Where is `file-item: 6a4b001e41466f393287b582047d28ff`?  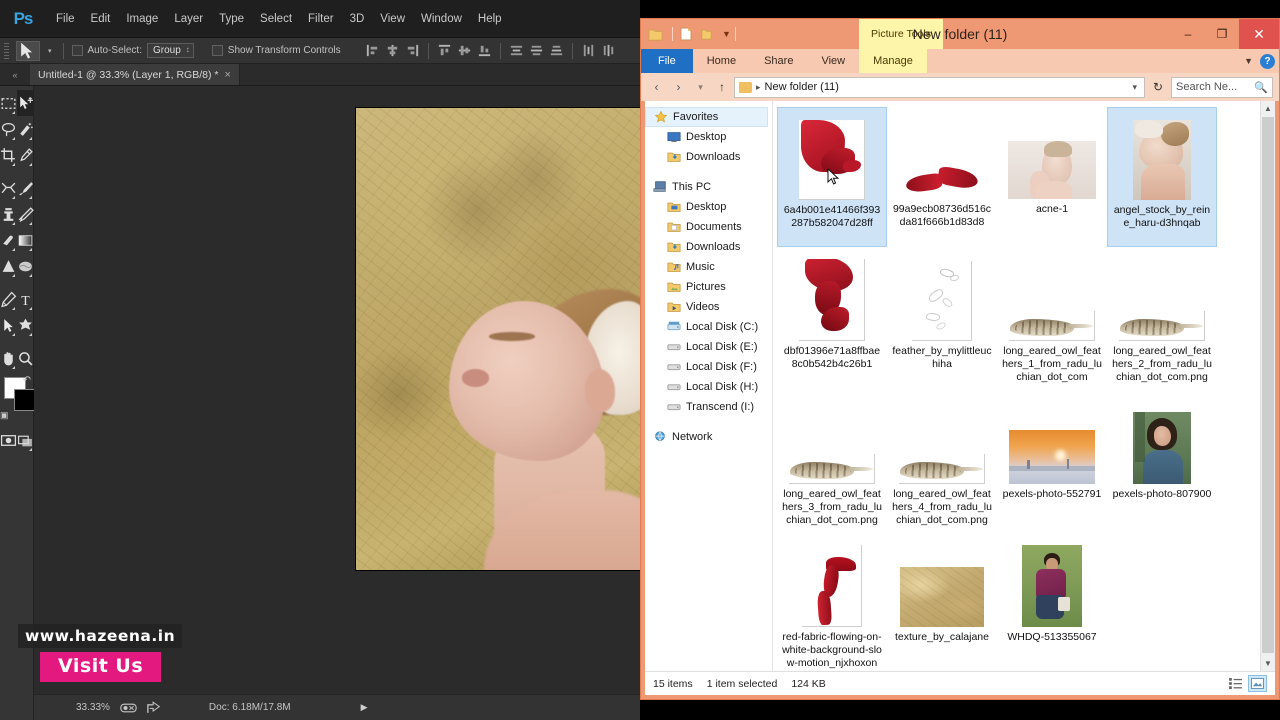
file-item: 6a4b001e41466f393287b582047d28ff is located at coordinates (832, 177).